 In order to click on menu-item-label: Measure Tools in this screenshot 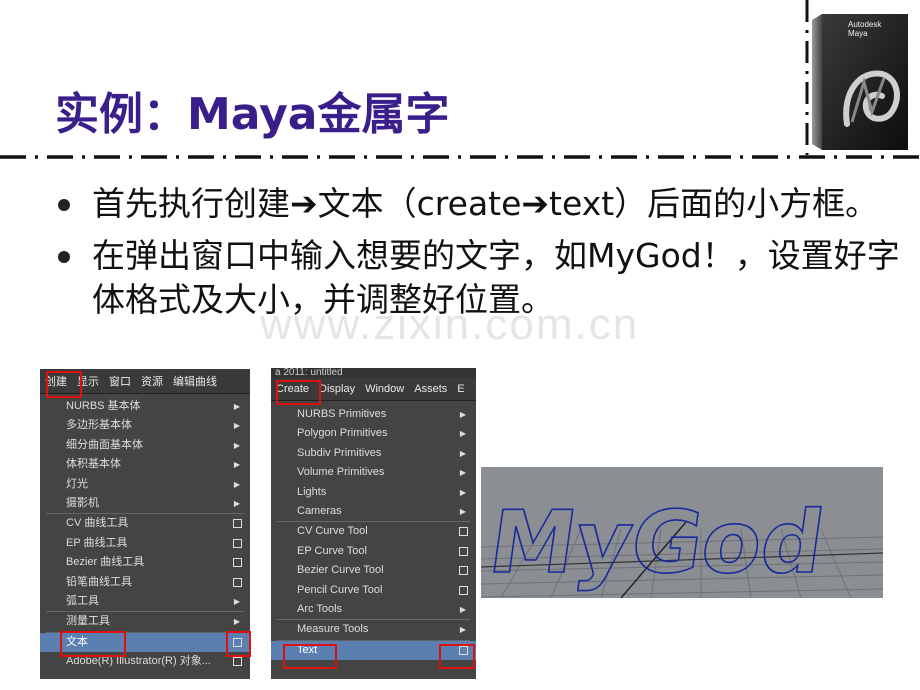, I will do `click(333, 629)`.